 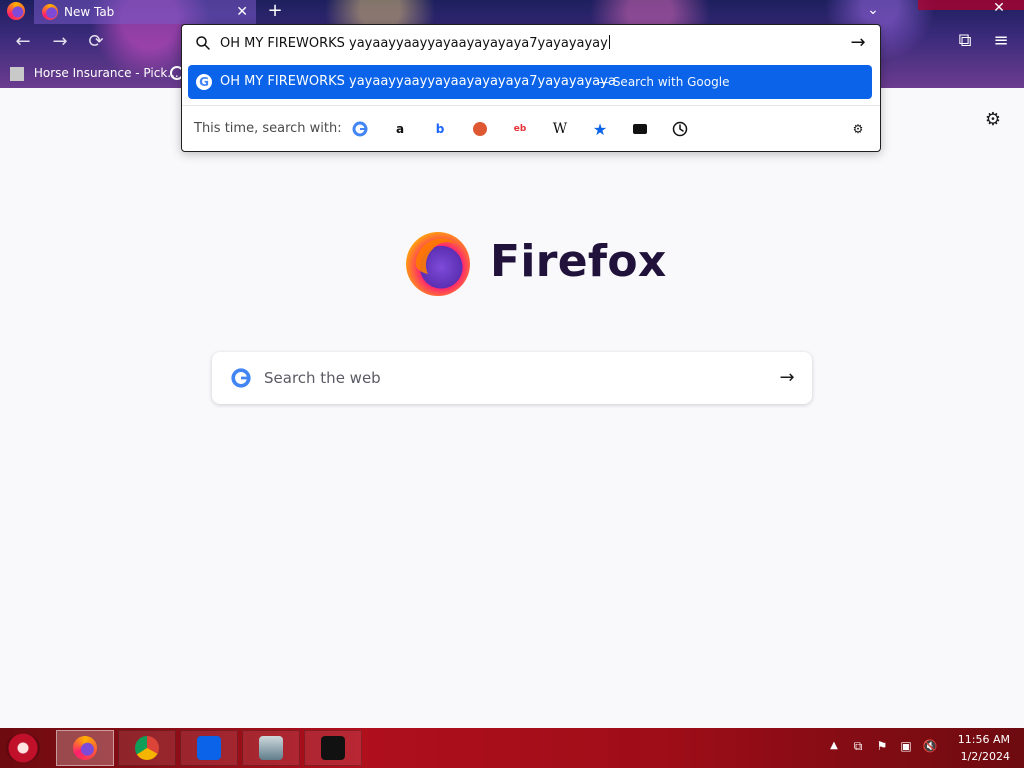 I want to click on extensions-icon: ⧉, so click(x=965, y=41).